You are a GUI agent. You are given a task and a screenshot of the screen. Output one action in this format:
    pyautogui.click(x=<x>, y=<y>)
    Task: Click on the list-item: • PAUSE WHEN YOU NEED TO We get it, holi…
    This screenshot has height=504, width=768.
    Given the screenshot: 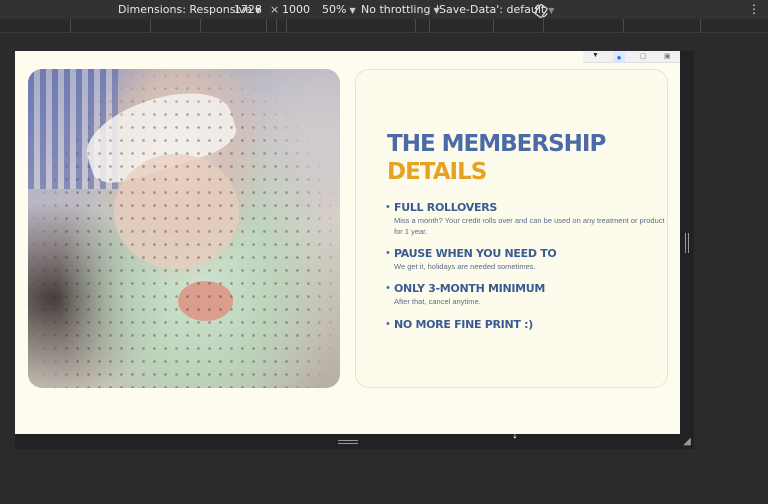 What is the action you would take?
    pyautogui.click(x=526, y=259)
    